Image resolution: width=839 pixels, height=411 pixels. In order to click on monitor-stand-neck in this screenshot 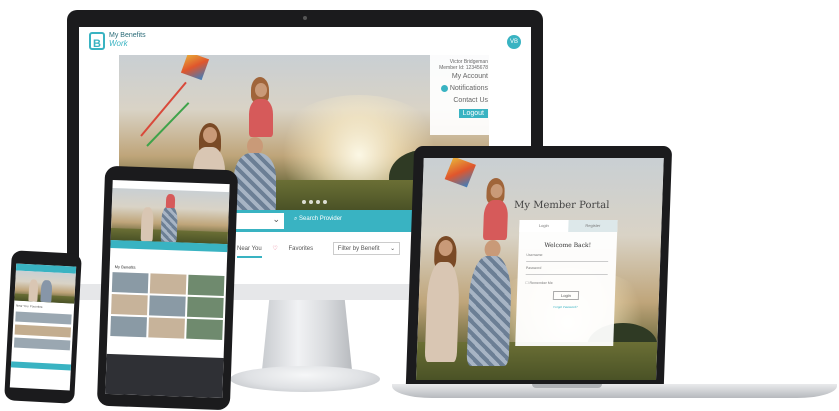, I will do `click(307, 335)`.